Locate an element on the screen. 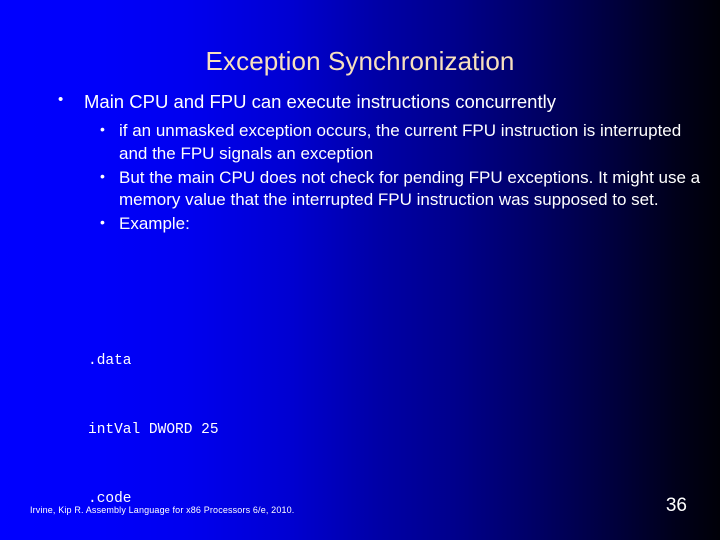 The height and width of the screenshot is (540, 720). bullet-item-level2: • Example: is located at coordinates (360, 224).